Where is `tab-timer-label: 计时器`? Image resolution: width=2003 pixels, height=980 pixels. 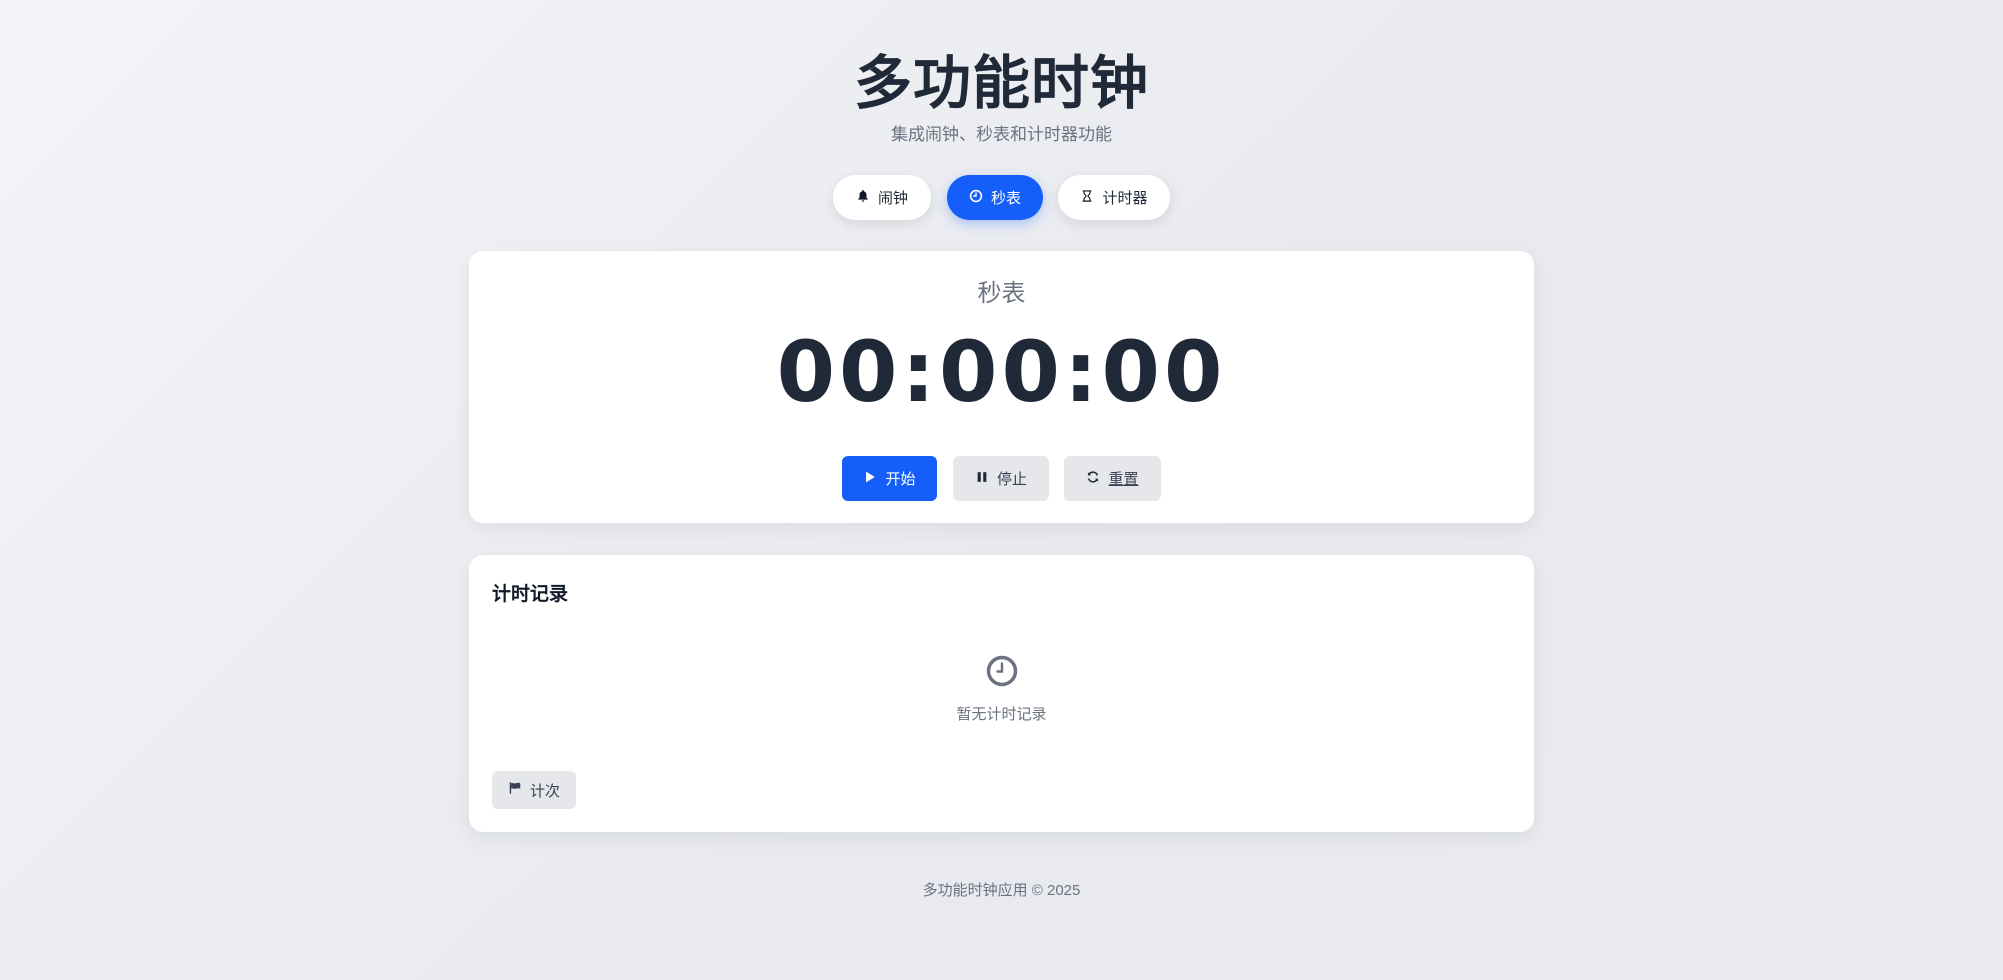
tab-timer-label: 计时器 is located at coordinates (1125, 198).